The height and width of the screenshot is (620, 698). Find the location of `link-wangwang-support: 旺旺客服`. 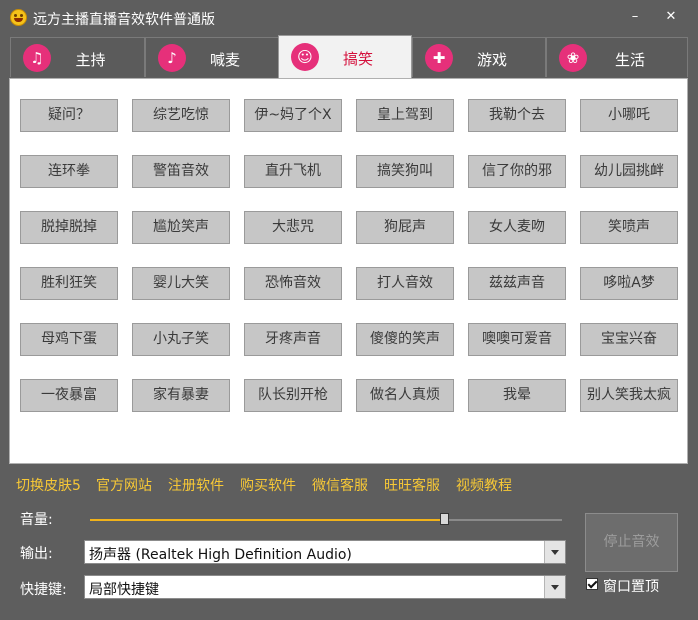

link-wangwang-support: 旺旺客服 is located at coordinates (412, 485).